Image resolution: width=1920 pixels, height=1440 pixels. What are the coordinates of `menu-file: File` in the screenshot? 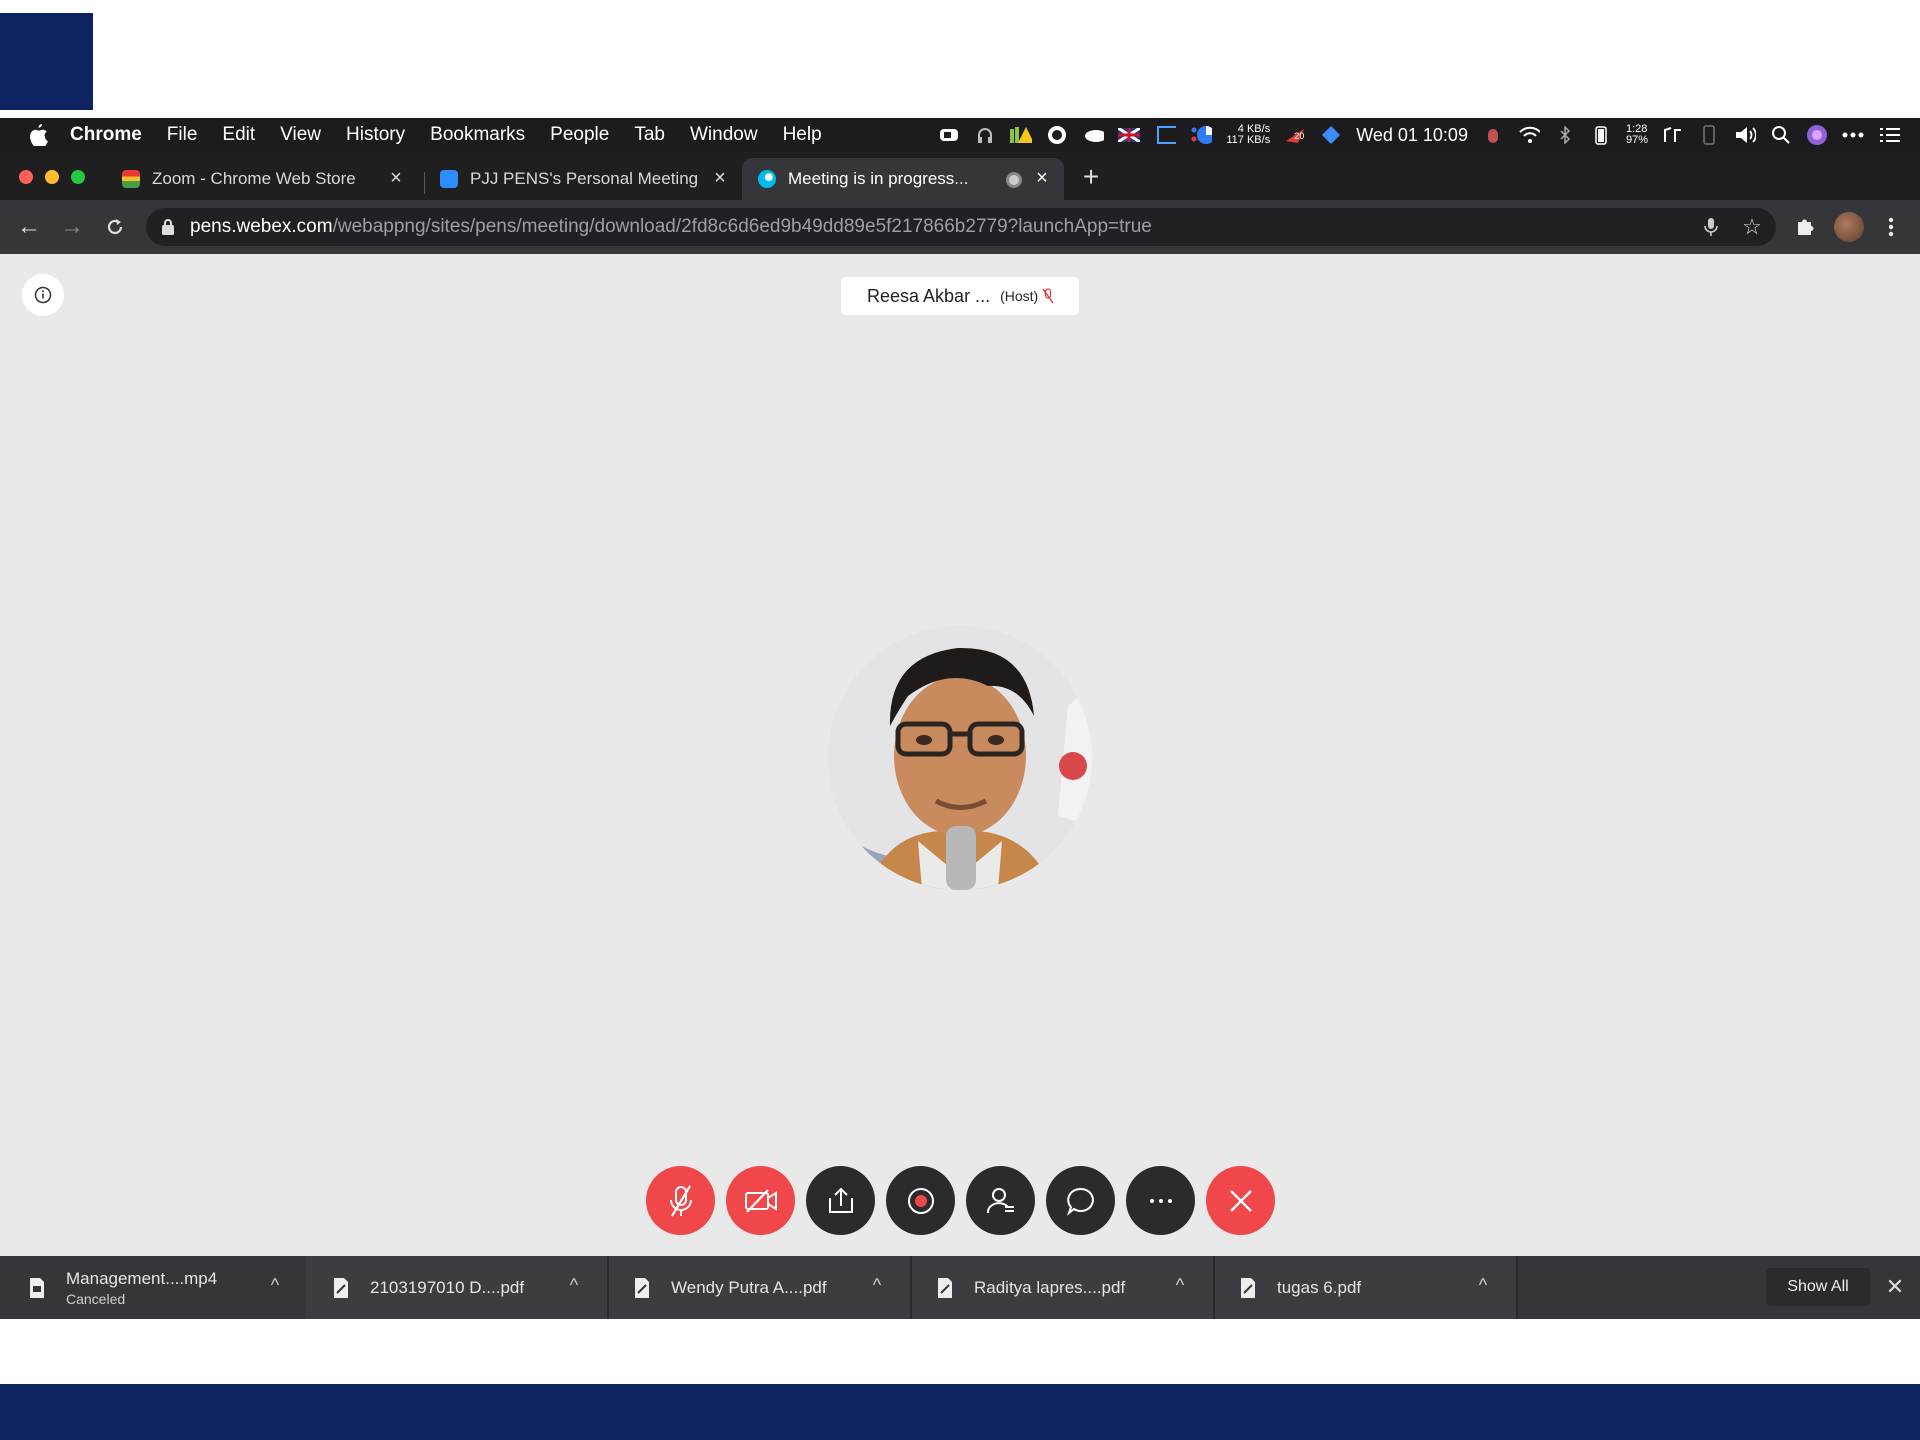 It's located at (182, 135).